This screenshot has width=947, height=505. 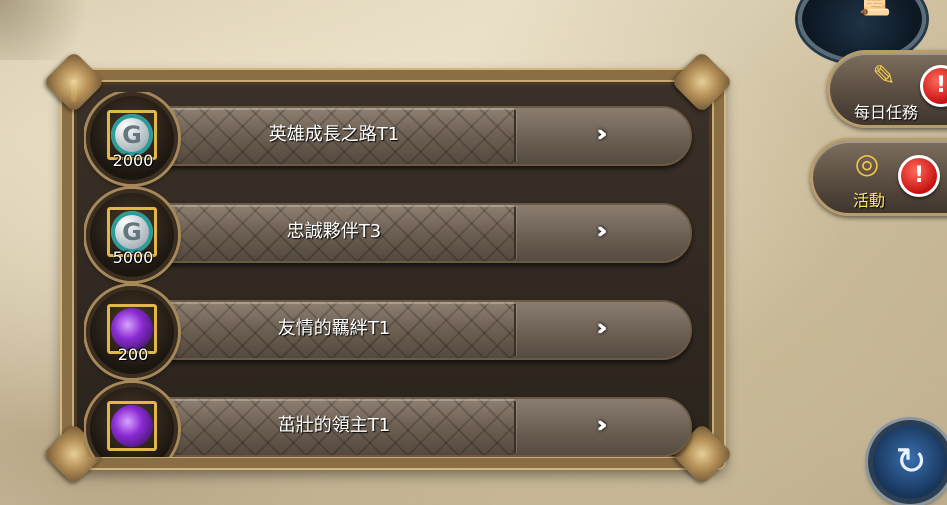 What do you see at coordinates (133, 354) in the screenshot?
I see `reward-amount: 200` at bounding box center [133, 354].